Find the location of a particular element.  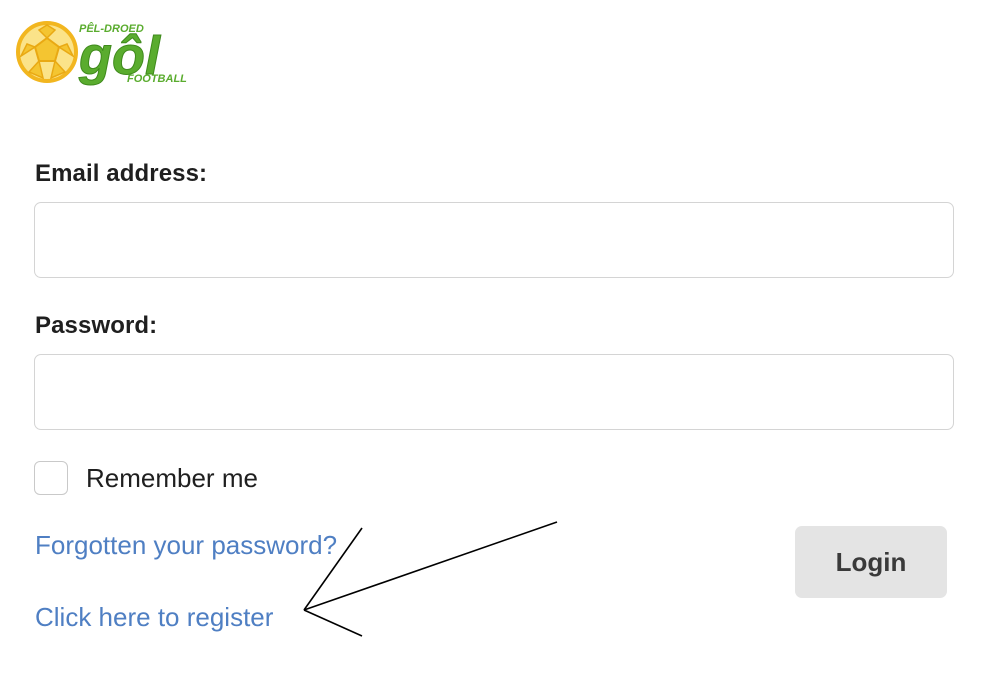

login-button: Login is located at coordinates (871, 562).